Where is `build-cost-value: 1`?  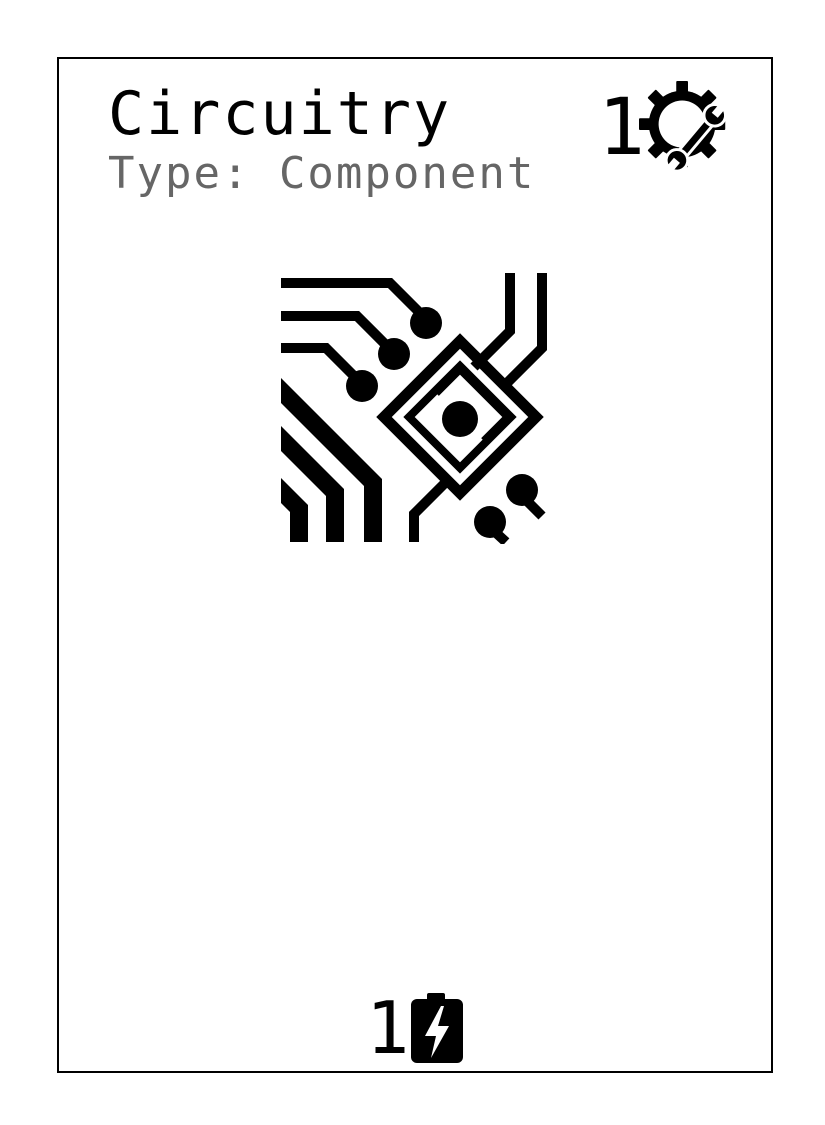
build-cost-value: 1 is located at coordinates (621, 128).